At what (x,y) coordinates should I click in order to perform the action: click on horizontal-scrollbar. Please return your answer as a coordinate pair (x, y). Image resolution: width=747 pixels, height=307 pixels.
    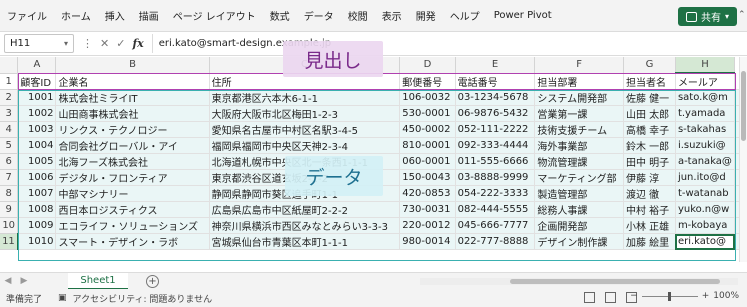
    Looking at the image, I should click on (579, 281).